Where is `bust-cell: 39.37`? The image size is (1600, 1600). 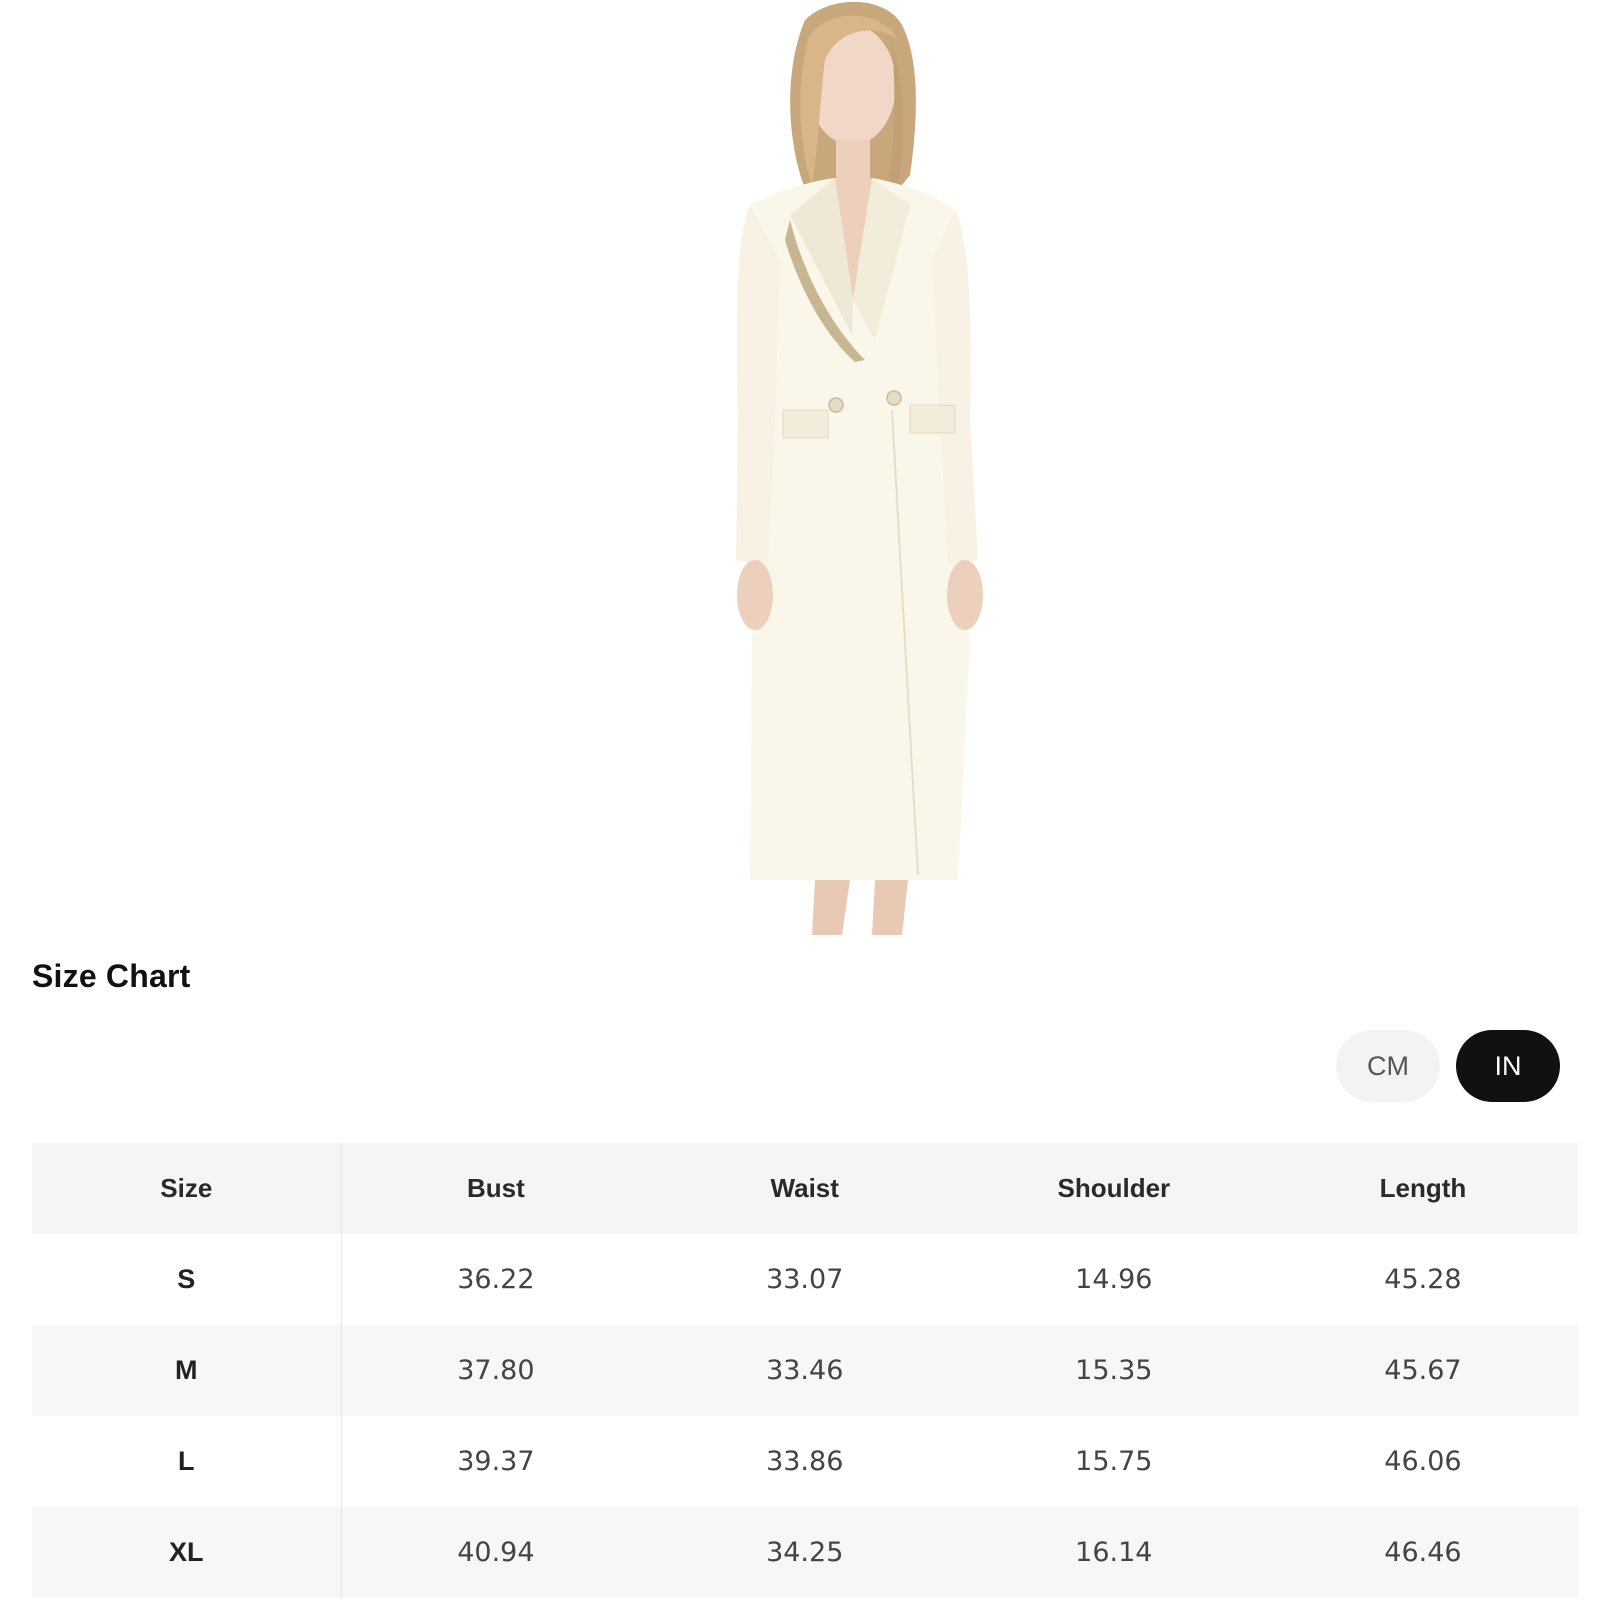
bust-cell: 39.37 is located at coordinates (496, 1461).